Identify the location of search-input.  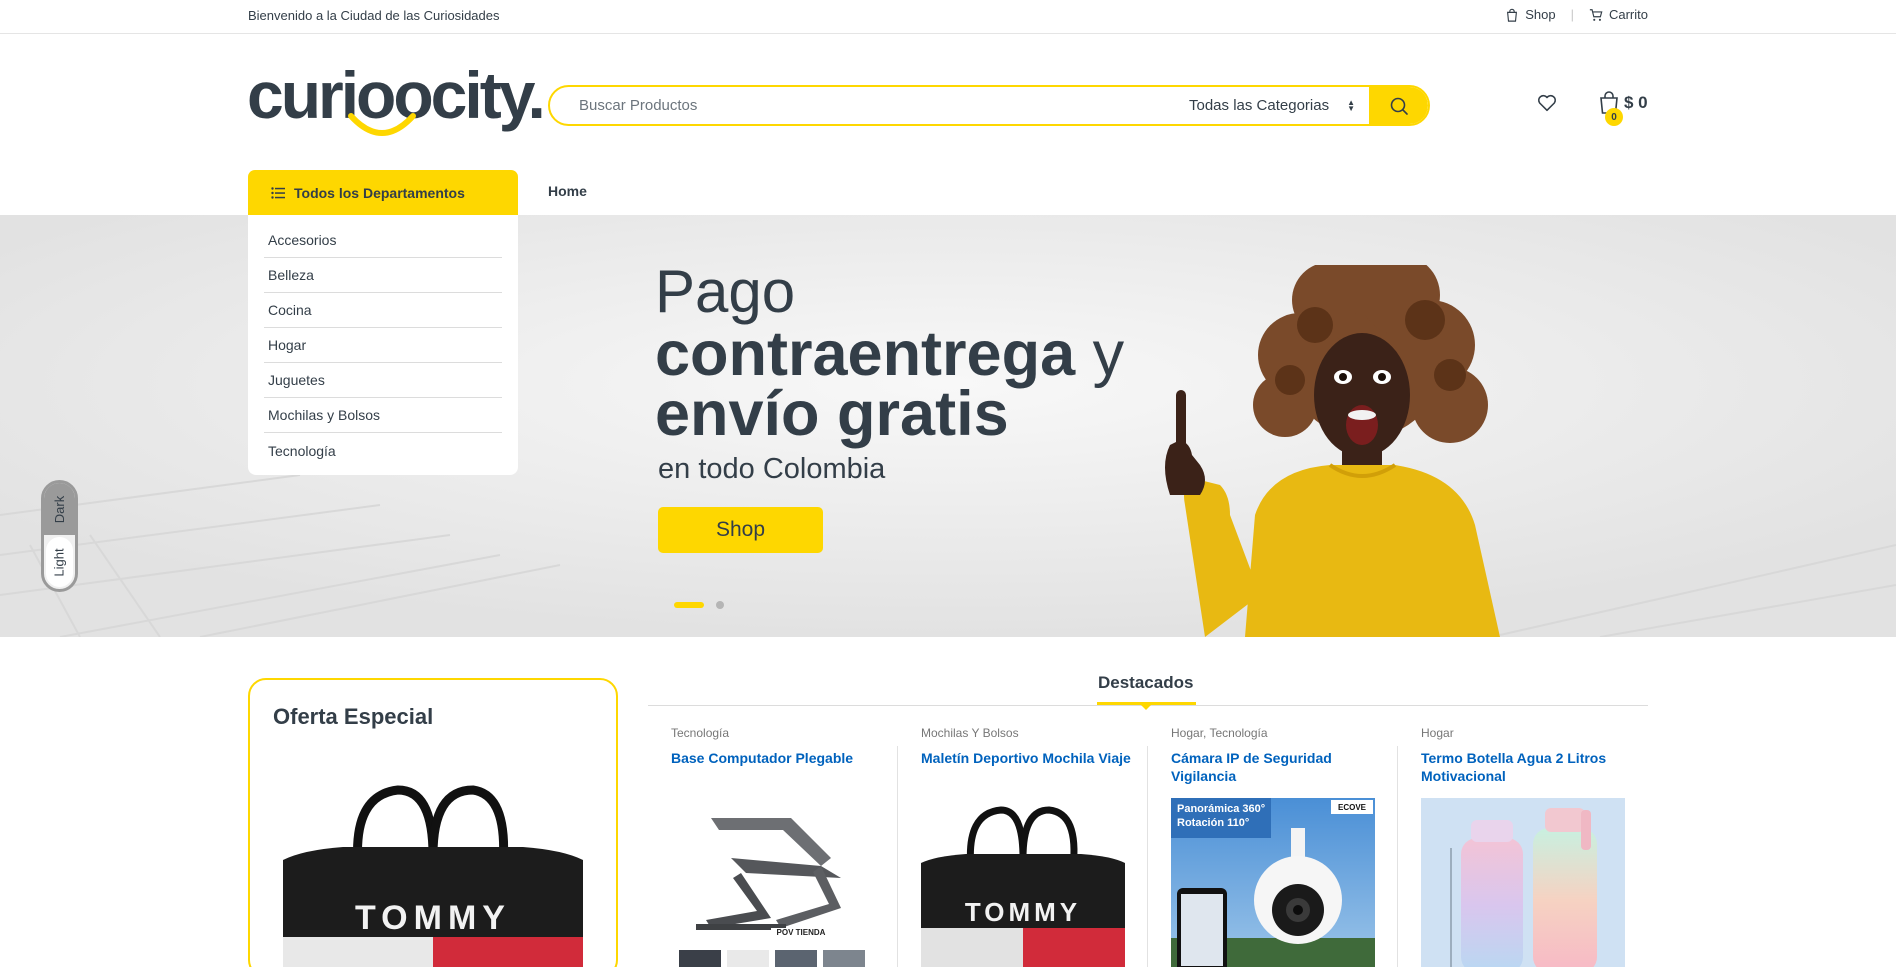
(869, 105).